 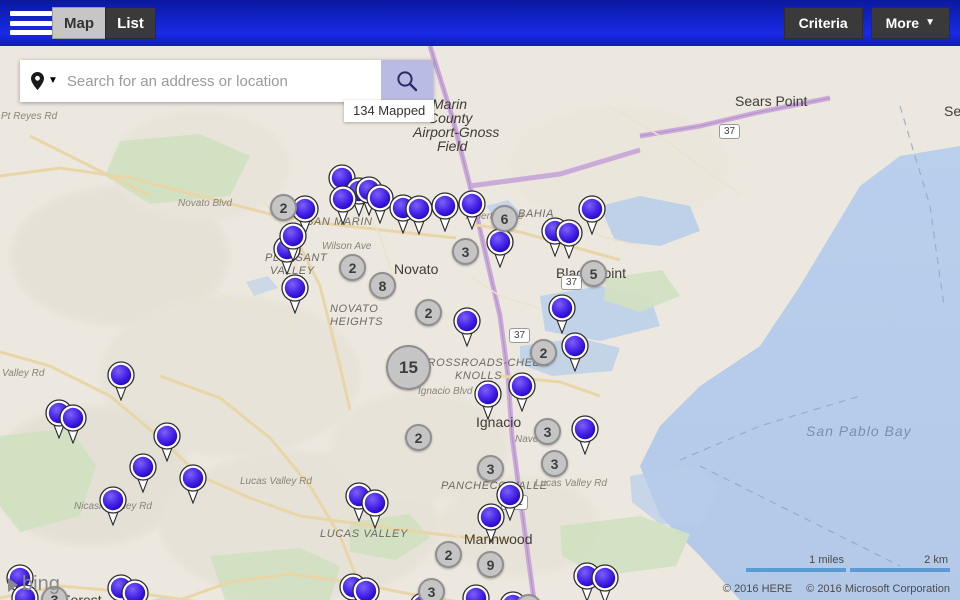 What do you see at coordinates (480, 23) in the screenshot?
I see `app-header: Map List Criteria More ▼` at bounding box center [480, 23].